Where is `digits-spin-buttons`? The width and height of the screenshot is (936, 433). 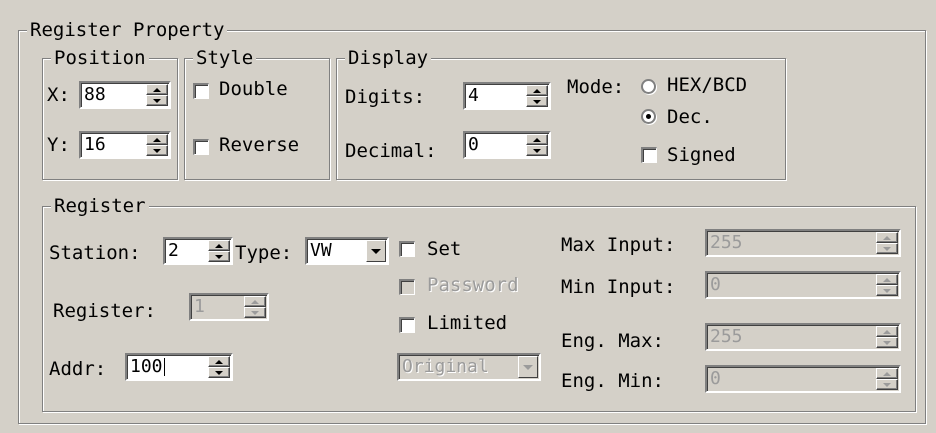 digits-spin-buttons is located at coordinates (537, 96).